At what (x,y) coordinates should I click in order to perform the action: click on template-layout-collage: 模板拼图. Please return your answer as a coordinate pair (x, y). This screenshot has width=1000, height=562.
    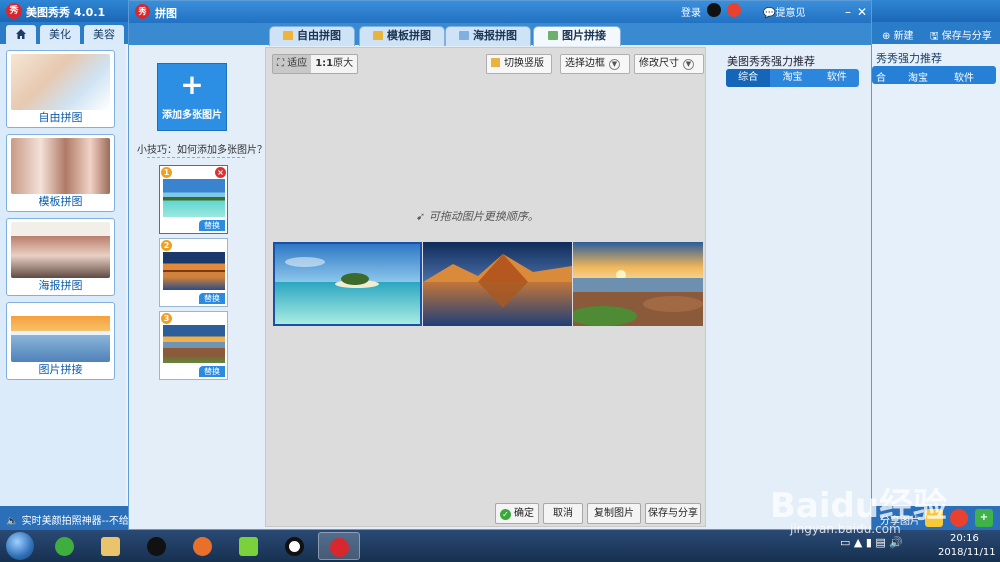
    Looking at the image, I should click on (60, 173).